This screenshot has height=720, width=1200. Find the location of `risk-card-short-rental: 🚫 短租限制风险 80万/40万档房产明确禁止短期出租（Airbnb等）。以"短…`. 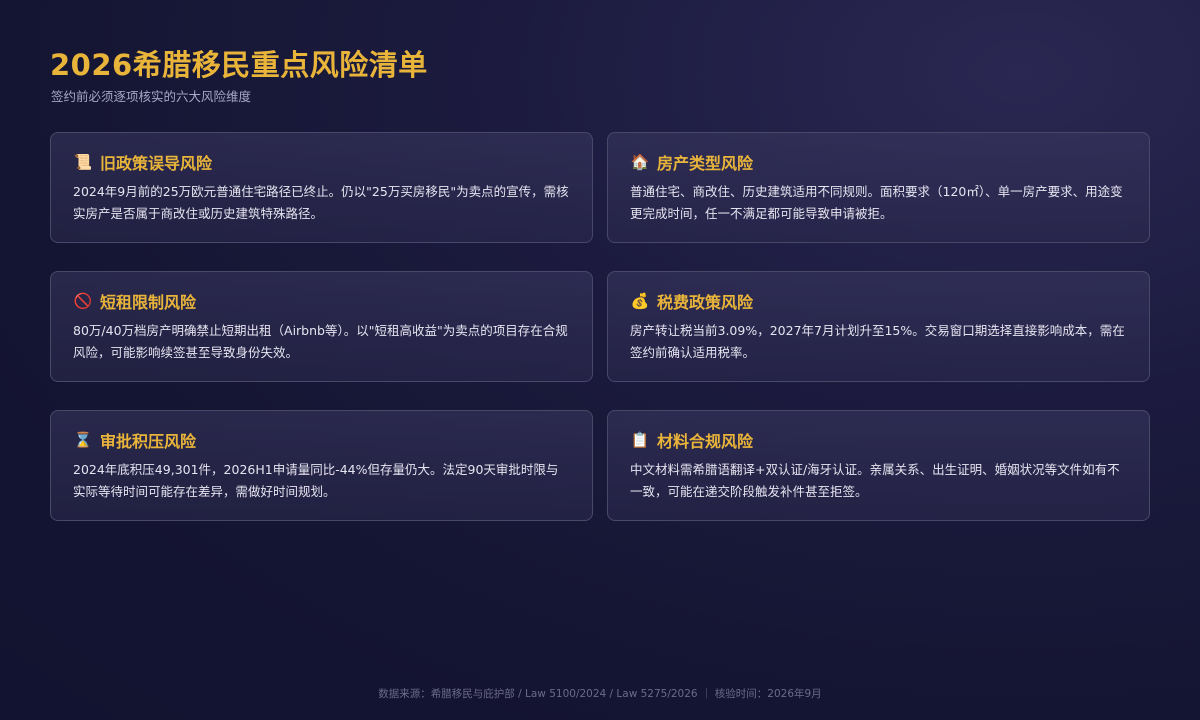

risk-card-short-rental: 🚫 短租限制风险 80万/40万档房产明确禁止短期出租（Airbnb等）。以"短… is located at coordinates (321, 326).